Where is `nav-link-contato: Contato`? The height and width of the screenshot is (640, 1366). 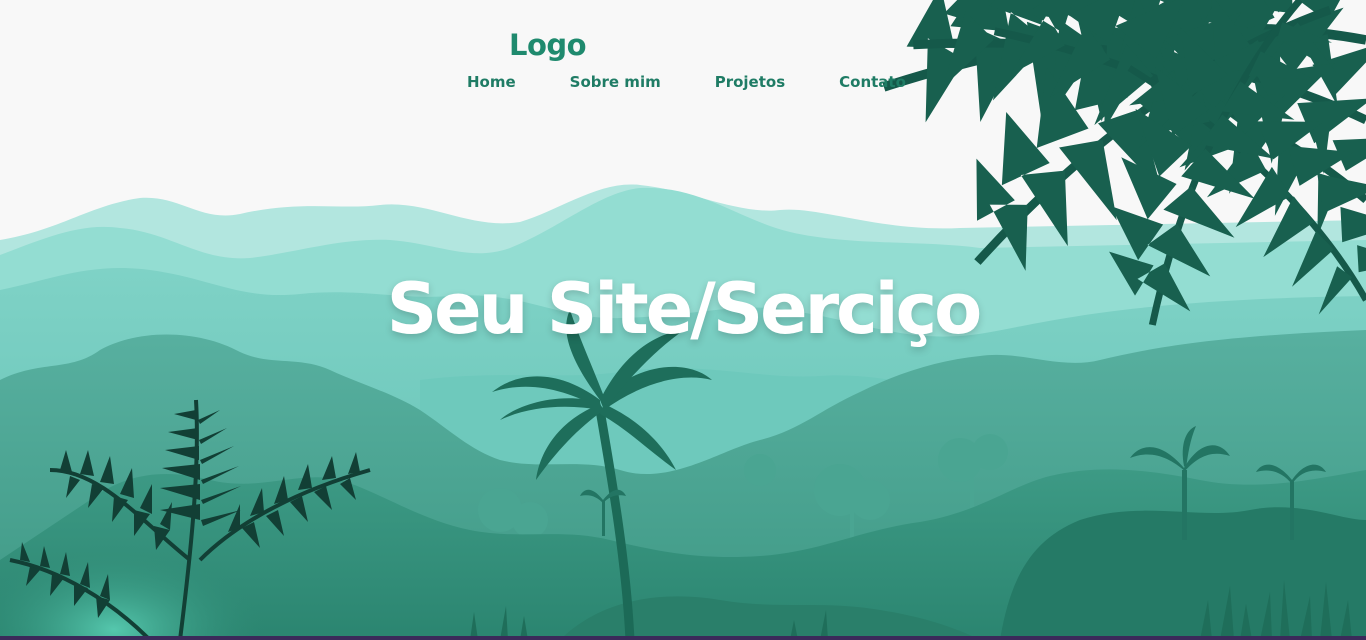 nav-link-contato: Contato is located at coordinates (872, 82).